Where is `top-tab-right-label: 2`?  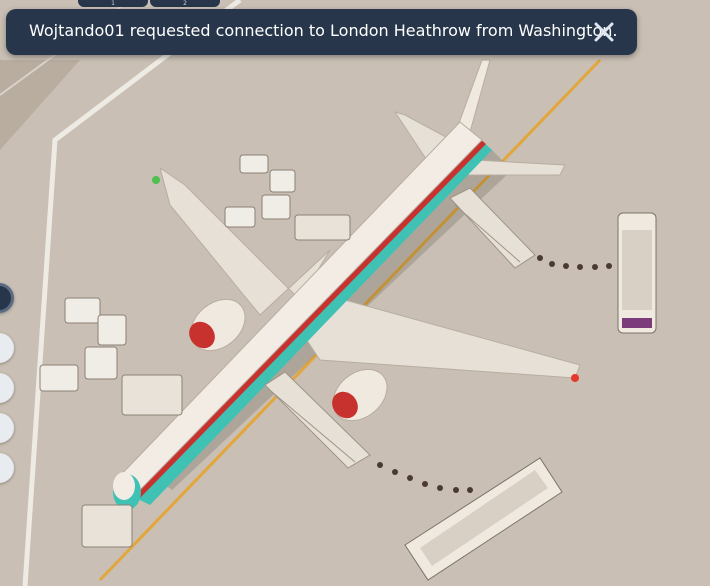
top-tab-right-label: 2 is located at coordinates (185, 3).